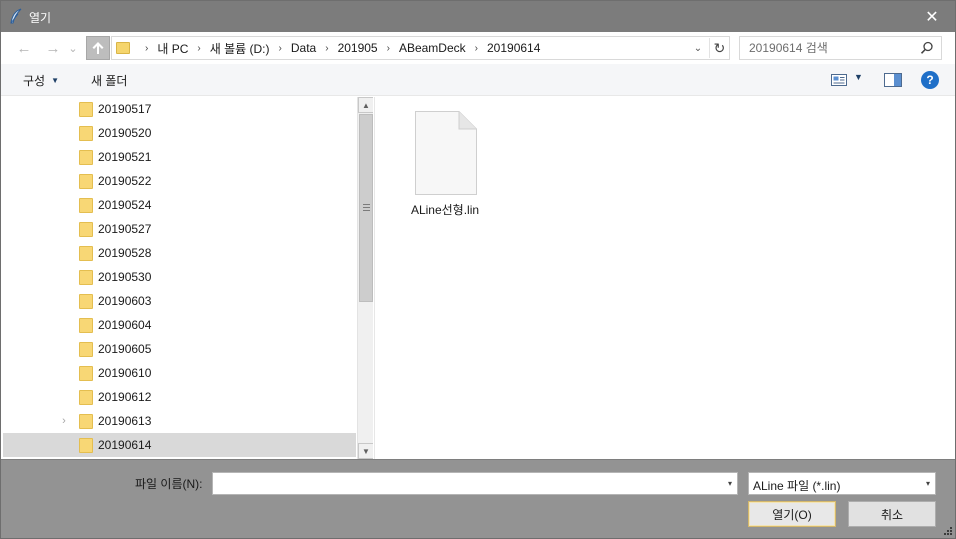  What do you see at coordinates (34, 81) in the screenshot?
I see `organize-label: 구성` at bounding box center [34, 81].